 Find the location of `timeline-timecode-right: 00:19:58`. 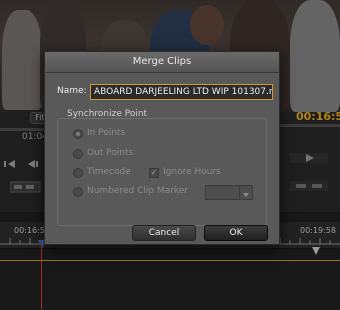

timeline-timecode-right: 00:19:58 is located at coordinates (318, 230).